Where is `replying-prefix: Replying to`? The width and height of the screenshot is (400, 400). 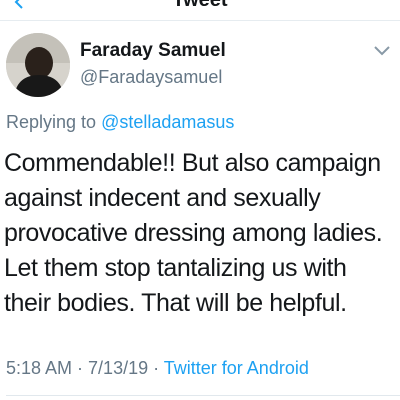
replying-prefix: Replying to is located at coordinates (54, 122).